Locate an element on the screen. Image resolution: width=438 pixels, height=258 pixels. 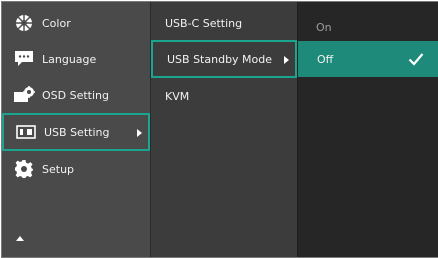
sub-menu-item-usb-standby-mode: USB Standby Mode is located at coordinates (224, 59).